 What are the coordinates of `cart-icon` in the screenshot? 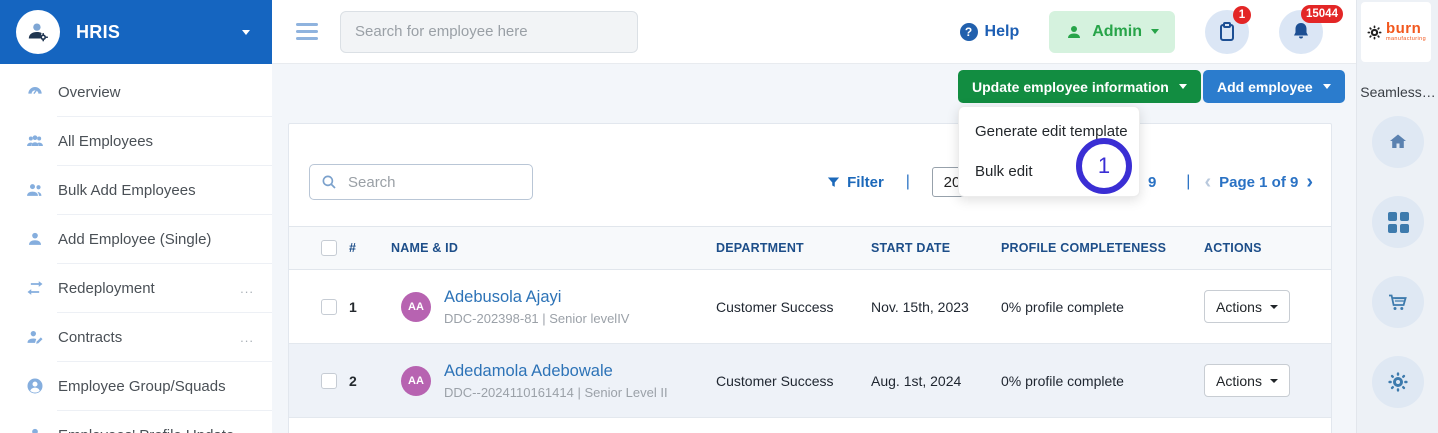 It's located at (1398, 302).